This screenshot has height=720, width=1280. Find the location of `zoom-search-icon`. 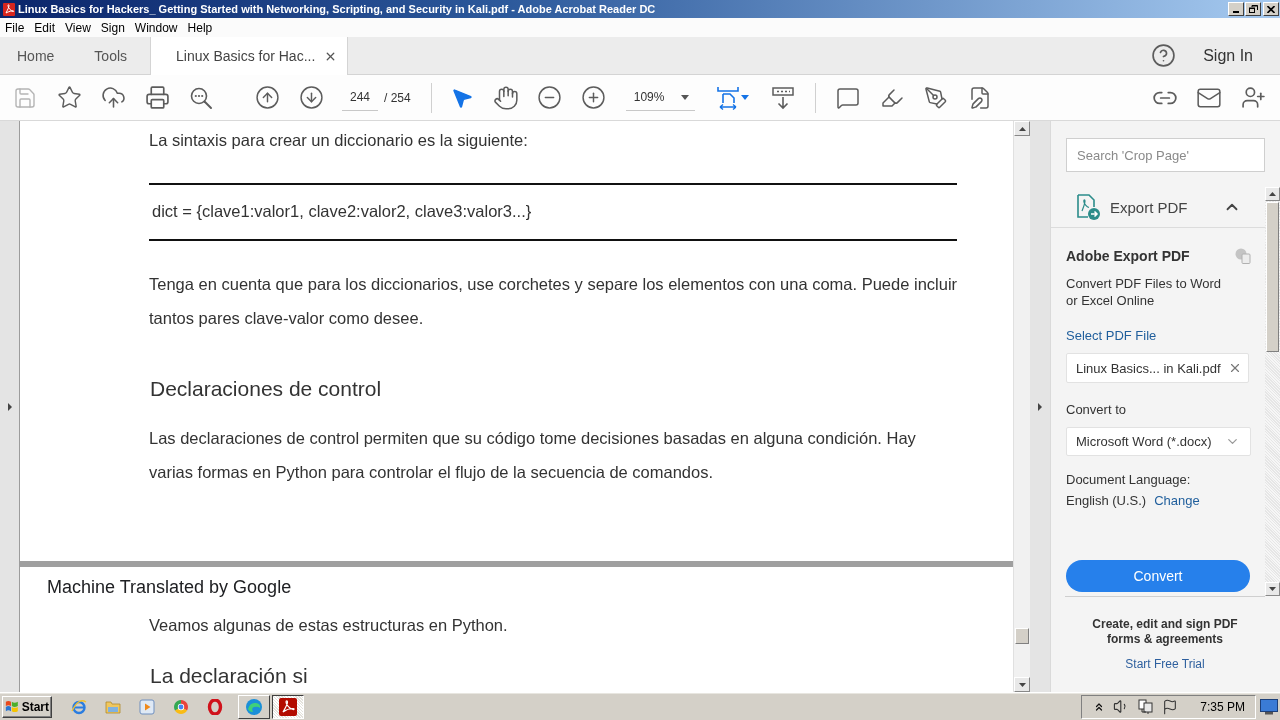

zoom-search-icon is located at coordinates (201, 97).